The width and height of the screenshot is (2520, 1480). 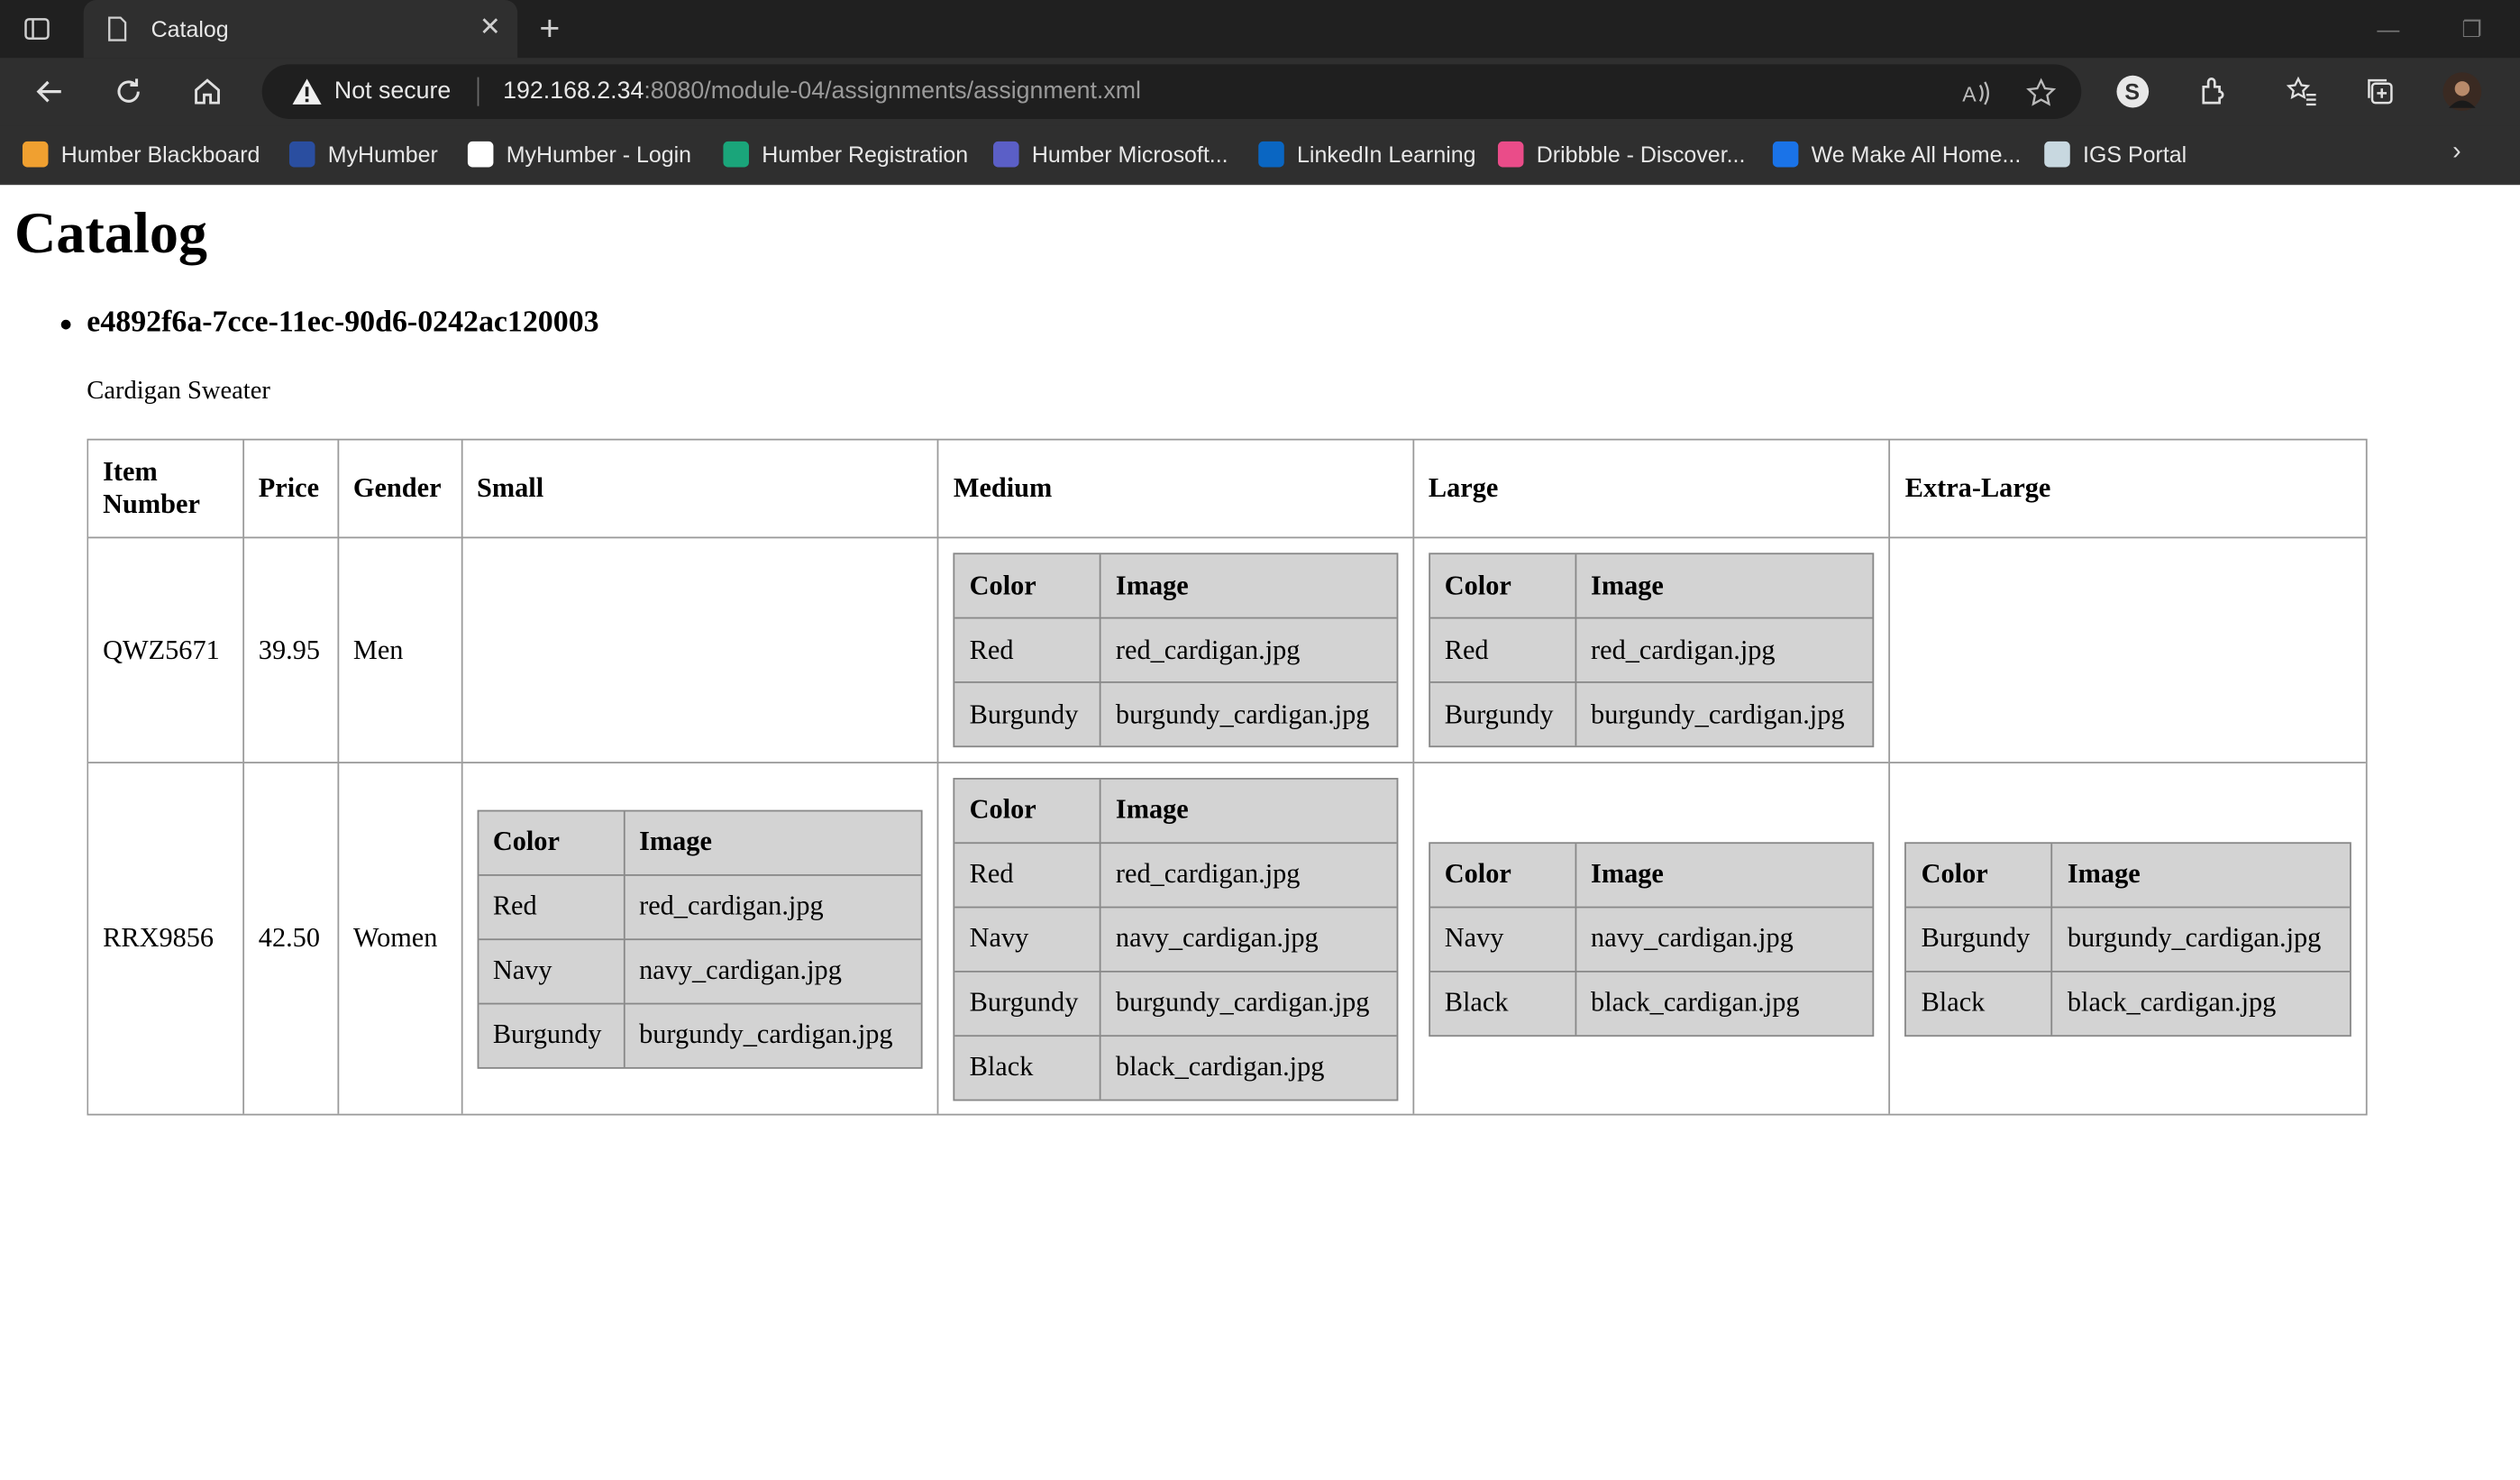 I want to click on profile-initial: S, so click(x=2132, y=93).